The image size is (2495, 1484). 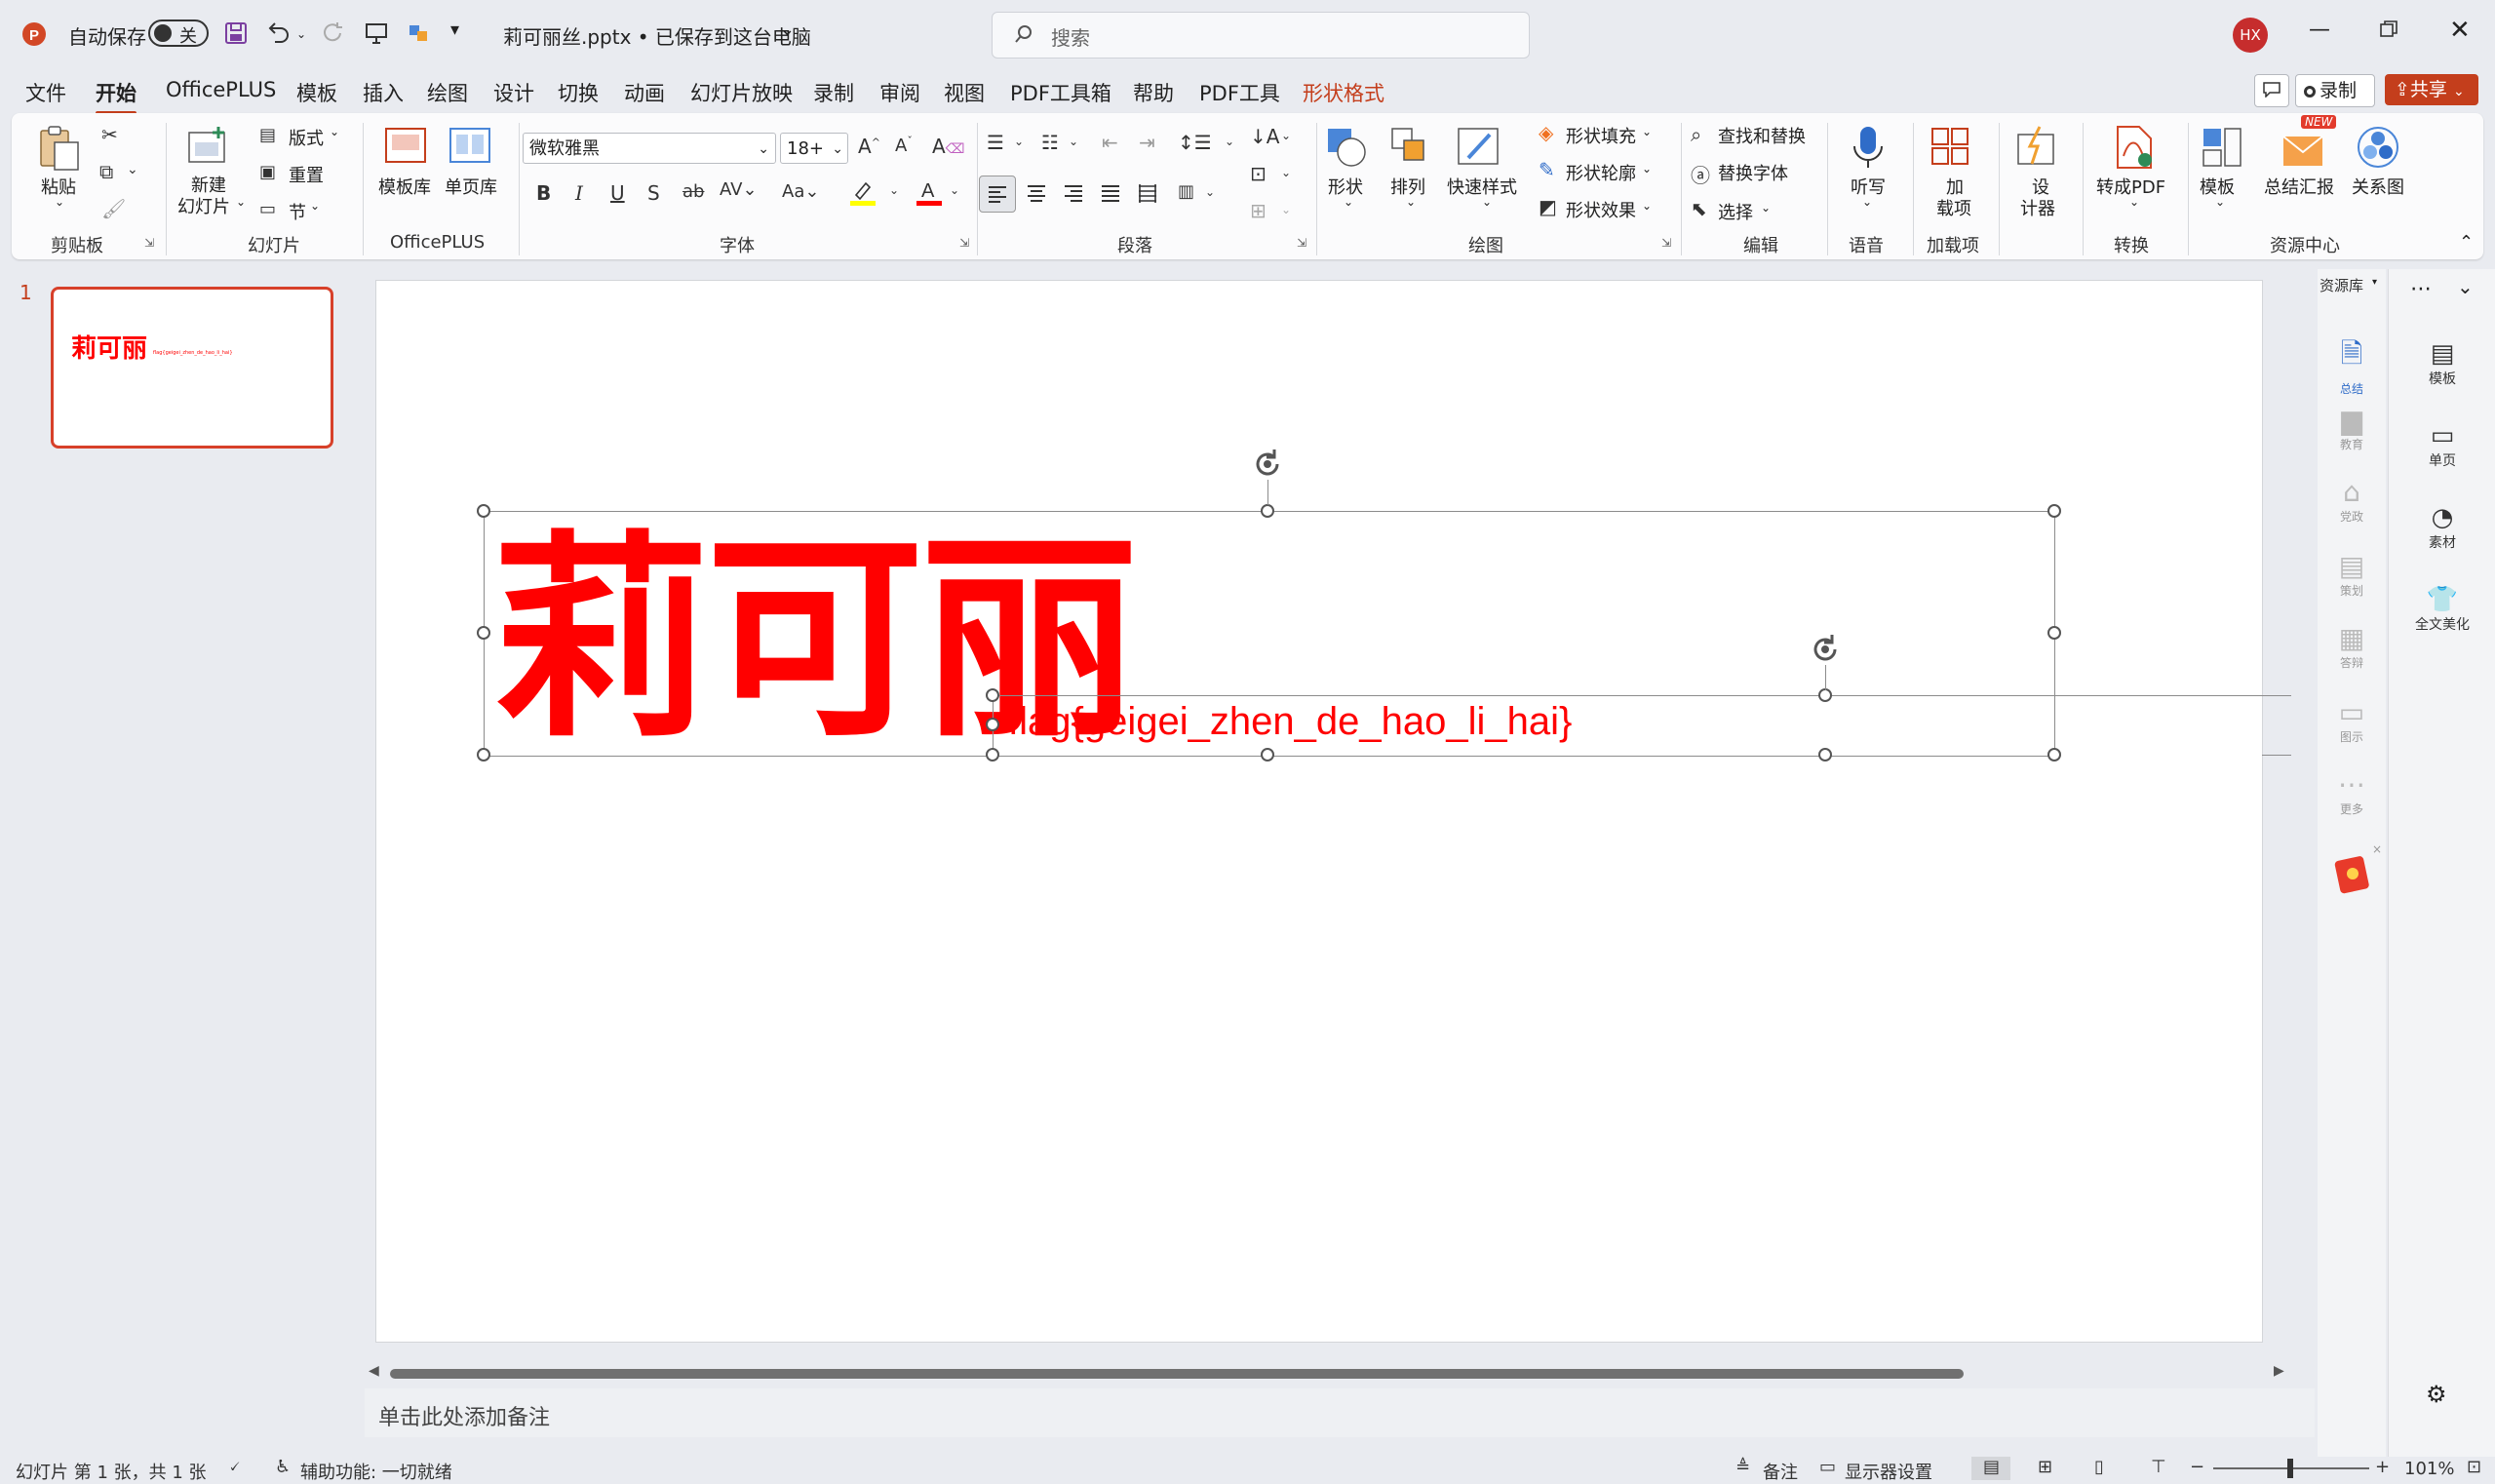 What do you see at coordinates (2421, 289) in the screenshot?
I see `more-options-icon: ⋯` at bounding box center [2421, 289].